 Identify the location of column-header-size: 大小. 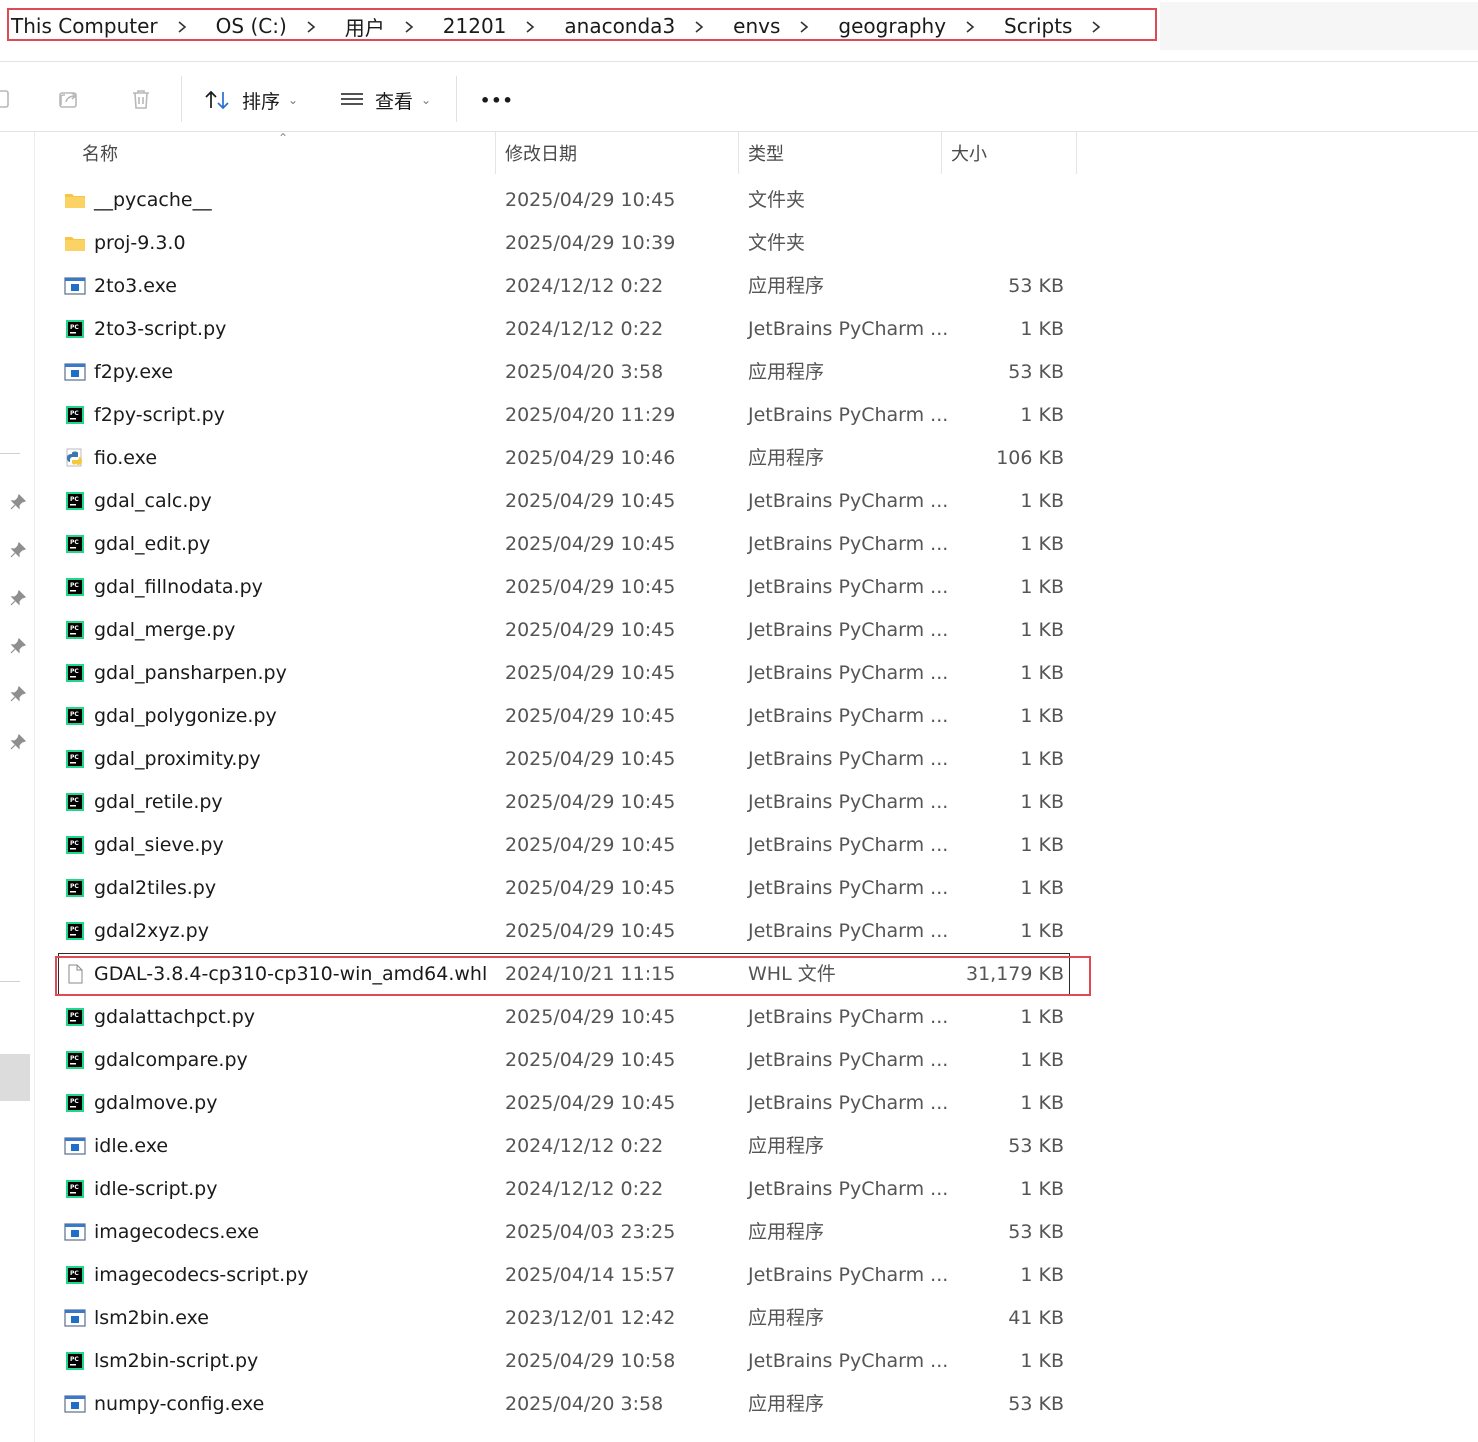
(969, 153).